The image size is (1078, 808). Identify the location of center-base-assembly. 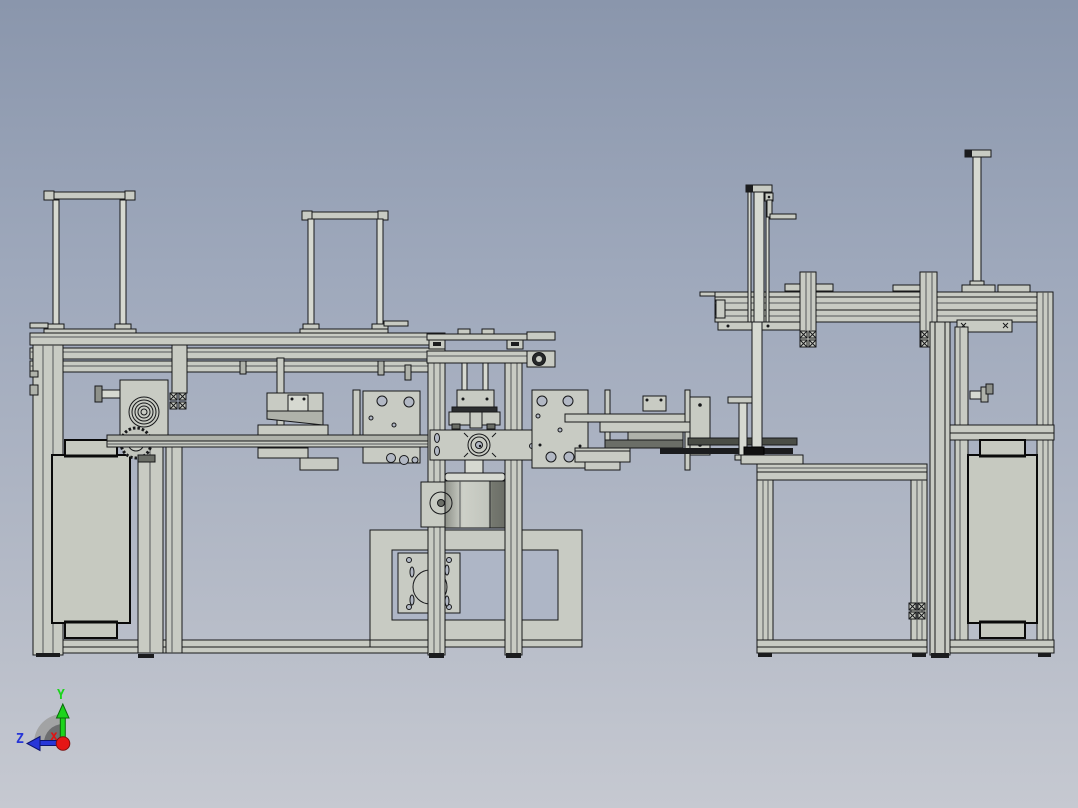
(476, 588).